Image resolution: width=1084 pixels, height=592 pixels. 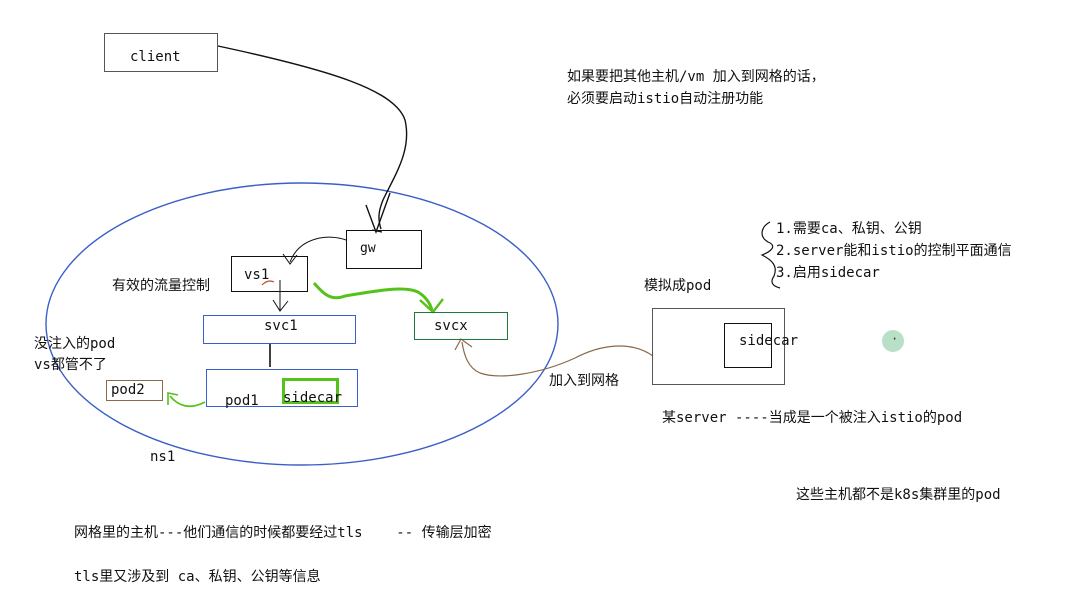 What do you see at coordinates (197, 577) in the screenshot?
I see `bottom-note-line-2: tls里又涉及到 ca、私钥、公钥等信息` at bounding box center [197, 577].